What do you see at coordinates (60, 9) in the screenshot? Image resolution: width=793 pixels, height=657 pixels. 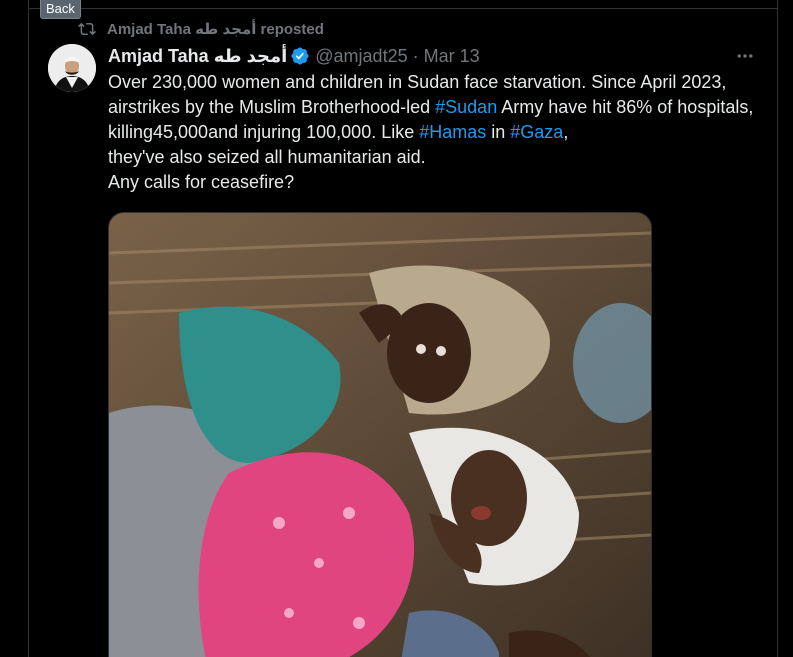 I see `back-tooltip: Back` at bounding box center [60, 9].